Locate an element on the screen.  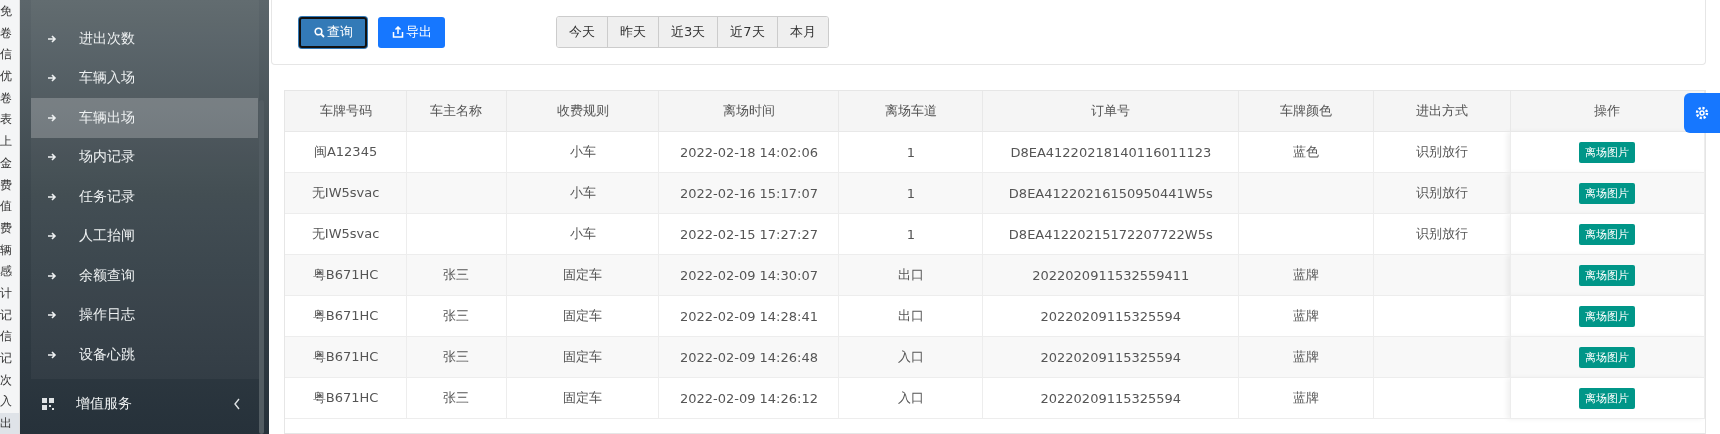
menu-text: 入 is located at coordinates (6, 402).